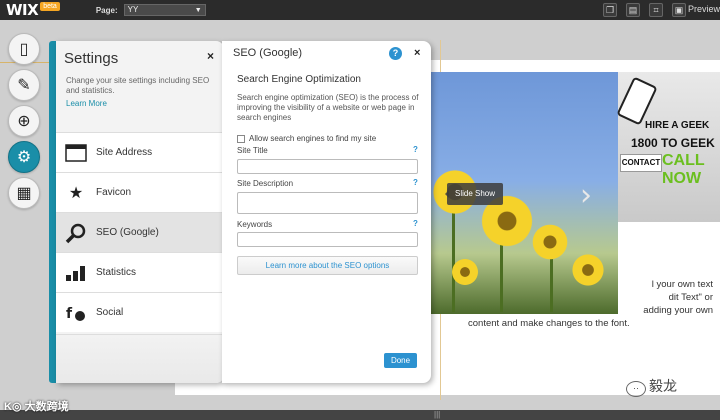 The width and height of the screenshot is (720, 420). What do you see at coordinates (299, 79) in the screenshot?
I see `seo-heading: Search Engine Optimization` at bounding box center [299, 79].